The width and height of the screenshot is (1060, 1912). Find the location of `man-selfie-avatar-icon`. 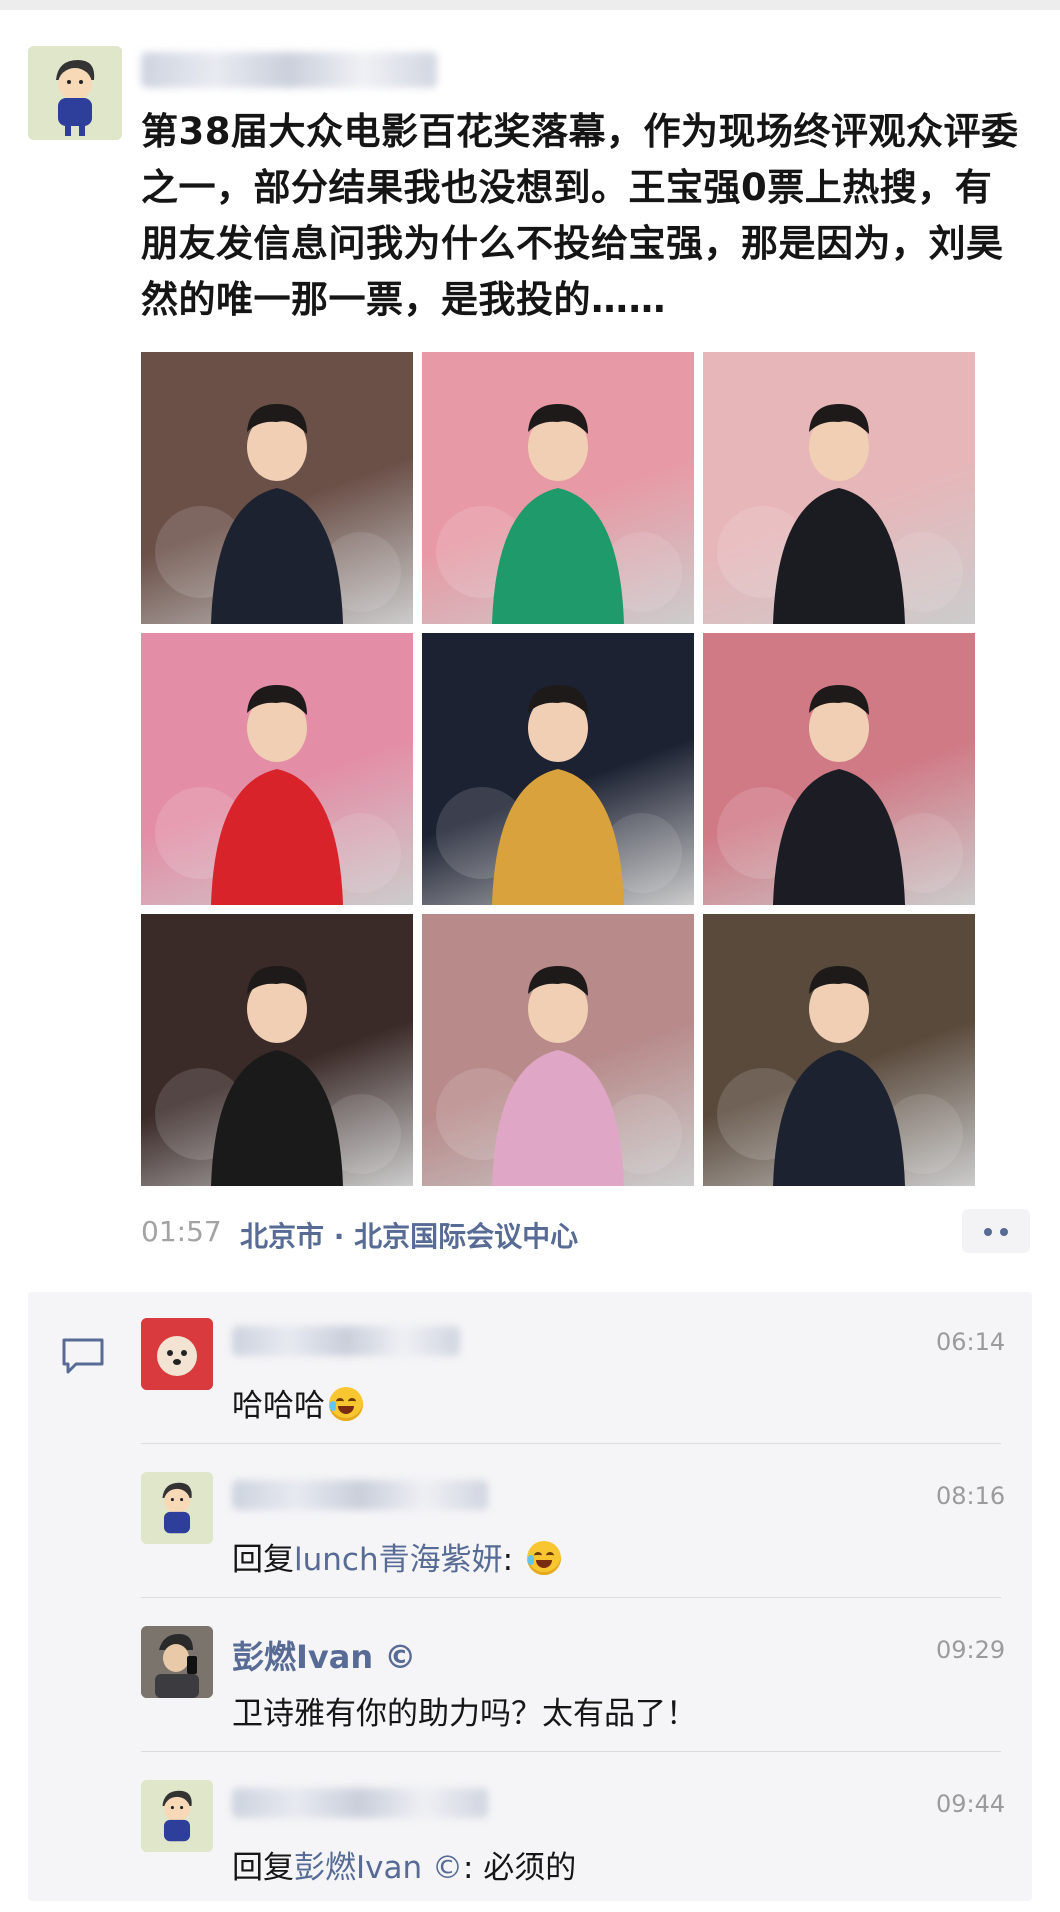

man-selfie-avatar-icon is located at coordinates (177, 1662).